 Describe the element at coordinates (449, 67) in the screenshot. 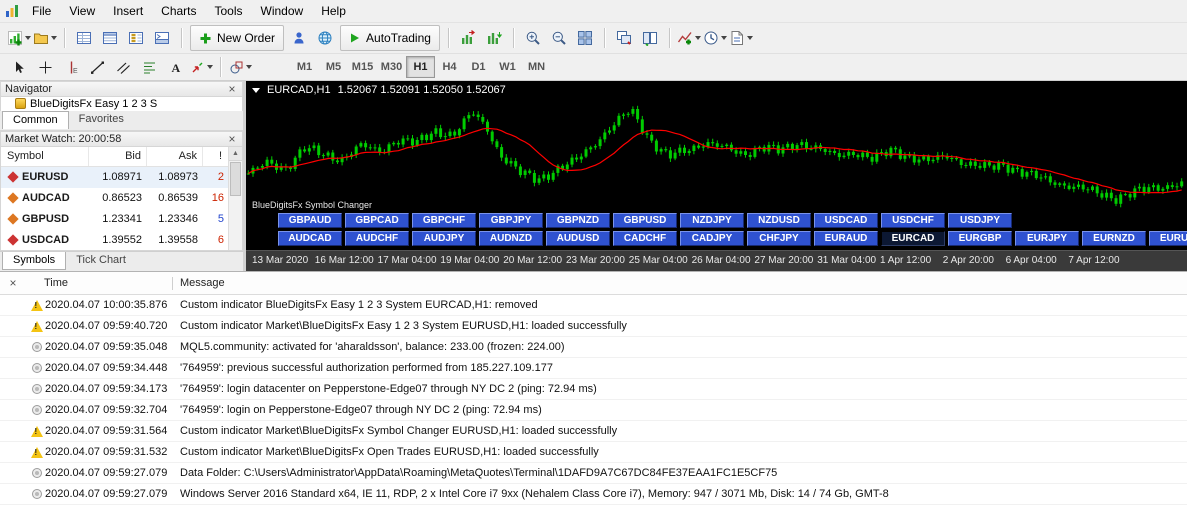

I see `timeframe-h4: H4` at that location.